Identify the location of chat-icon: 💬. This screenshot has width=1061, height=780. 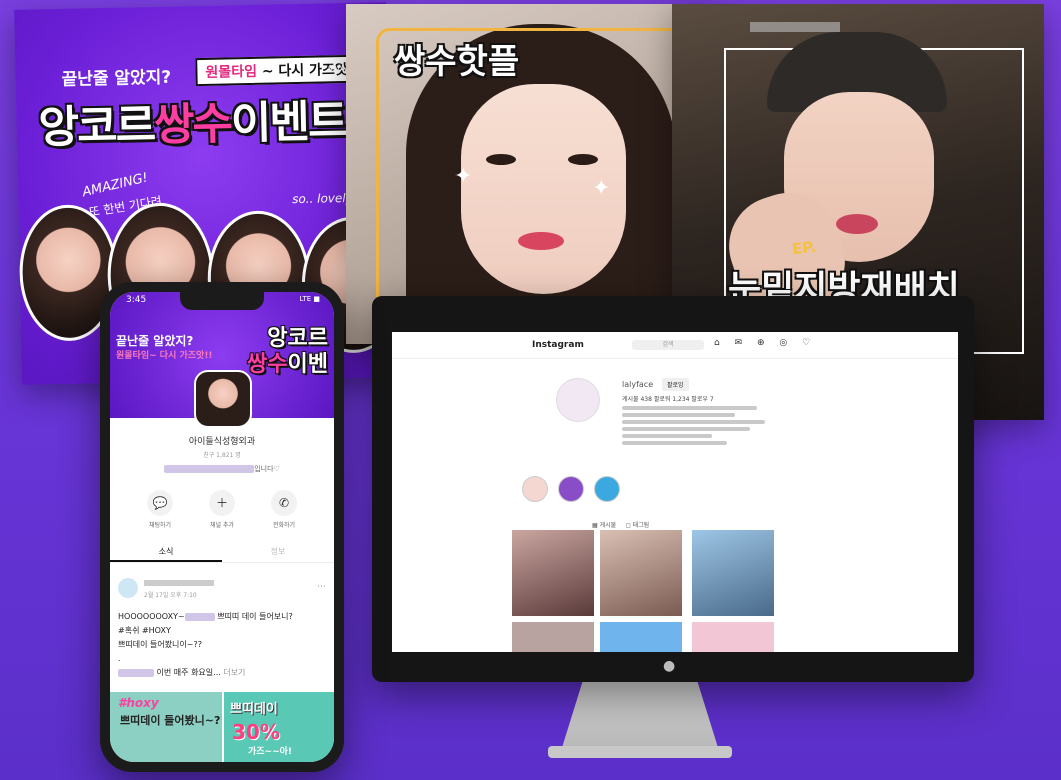
(160, 503).